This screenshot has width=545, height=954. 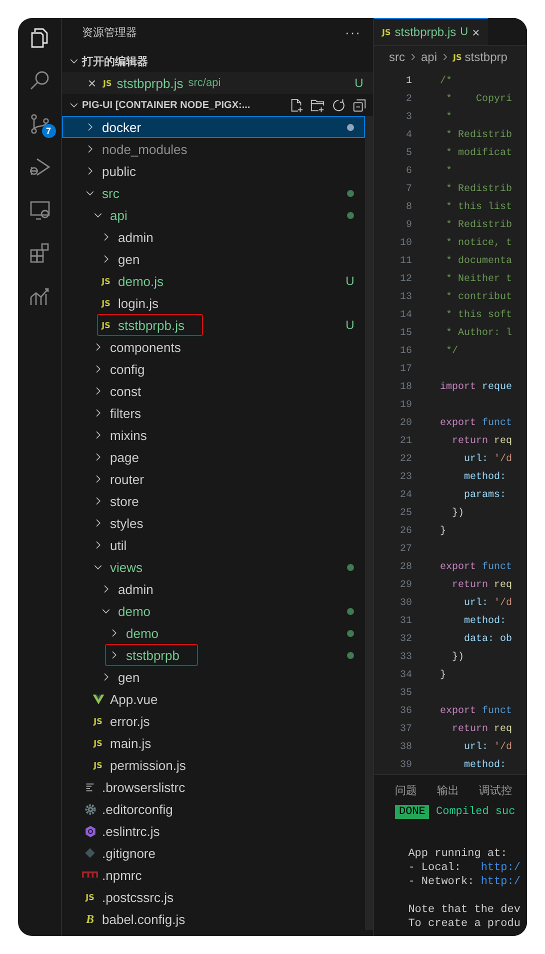 What do you see at coordinates (138, 303) in the screenshot?
I see `file-name: login.js` at bounding box center [138, 303].